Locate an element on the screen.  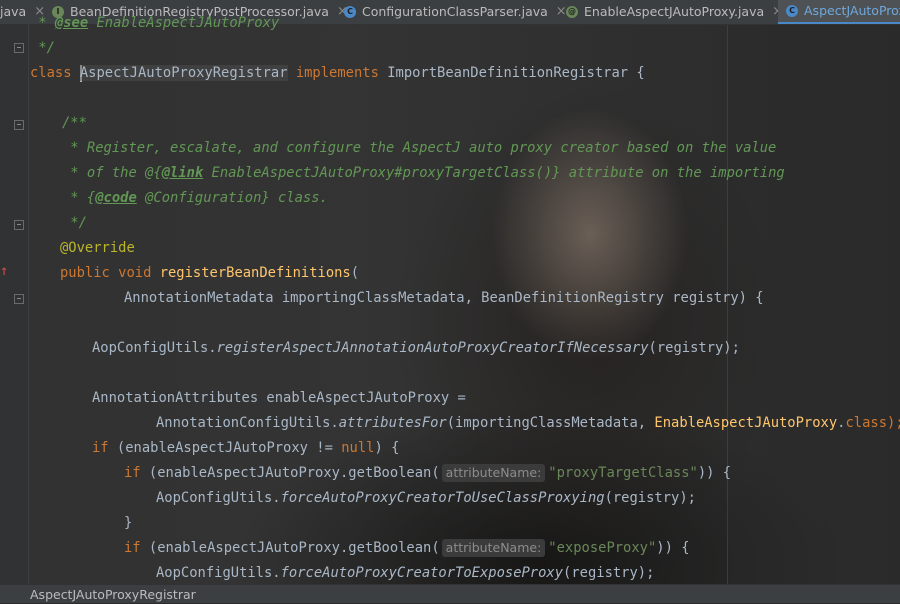
editor-gutter is located at coordinates (14, 304).